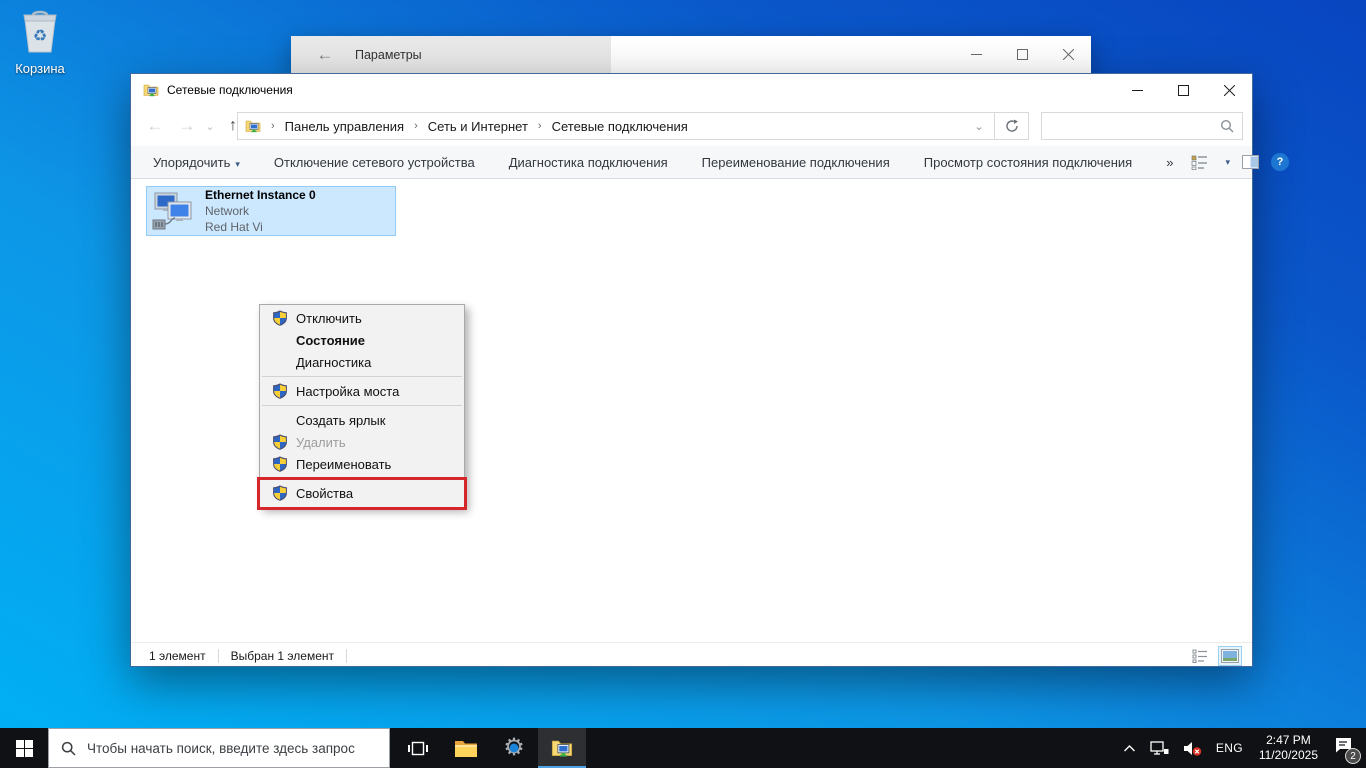  I want to click on organize-label: Упорядочить, so click(192, 162).